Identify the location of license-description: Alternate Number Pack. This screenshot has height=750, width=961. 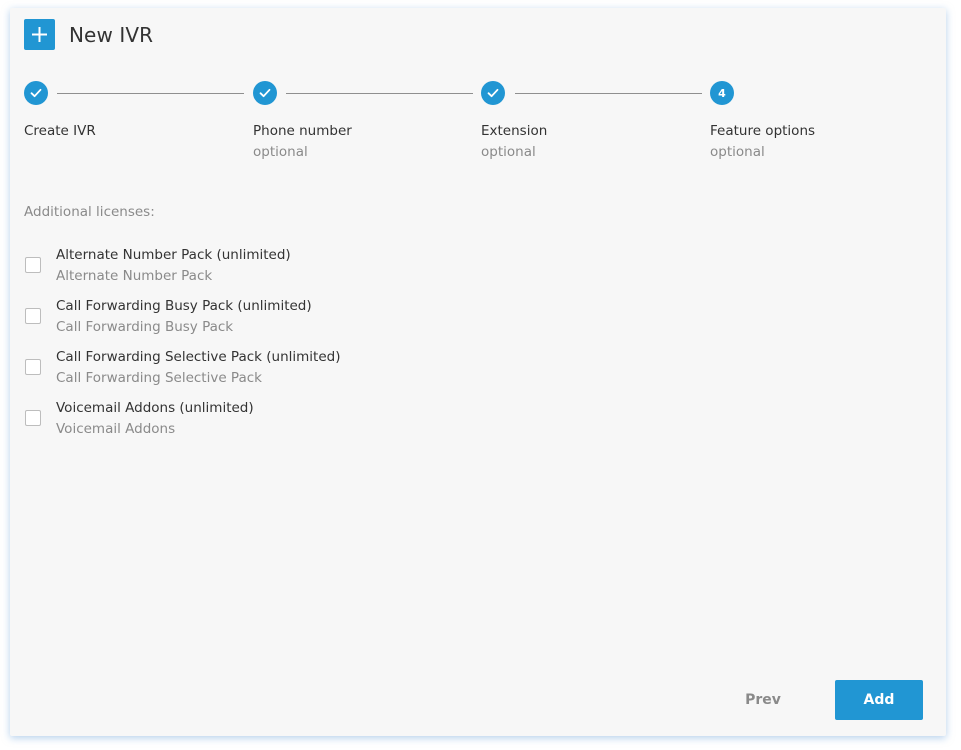
(134, 276).